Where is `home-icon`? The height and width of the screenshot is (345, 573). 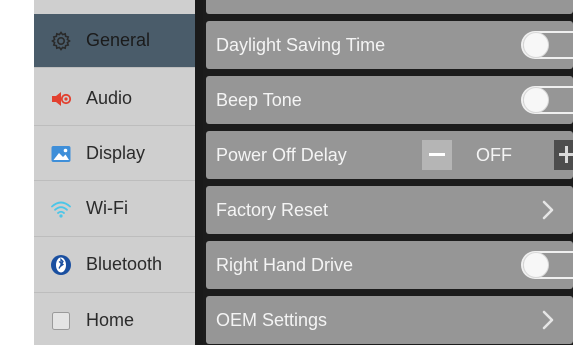
home-icon is located at coordinates (61, 321).